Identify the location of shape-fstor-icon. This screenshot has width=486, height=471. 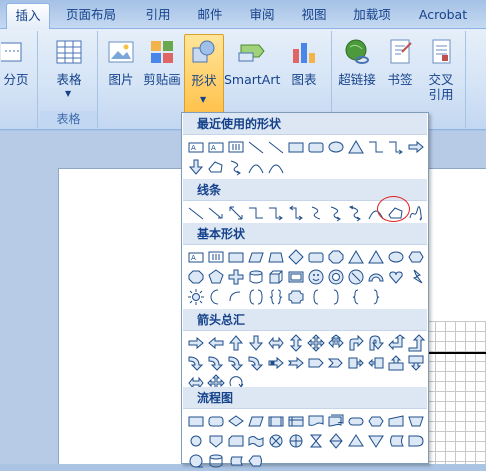
(396, 441).